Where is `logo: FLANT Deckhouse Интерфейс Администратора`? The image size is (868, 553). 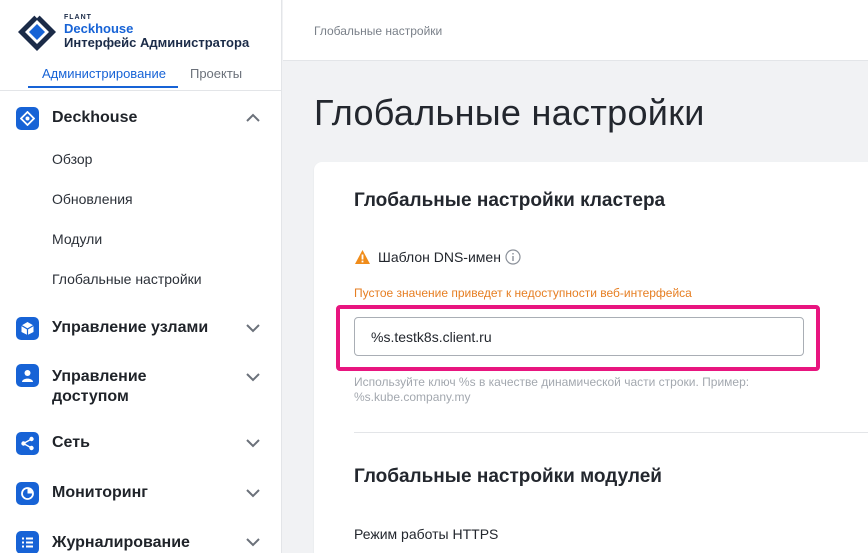
logo: FLANT Deckhouse Интерфейс Администратора is located at coordinates (132, 32).